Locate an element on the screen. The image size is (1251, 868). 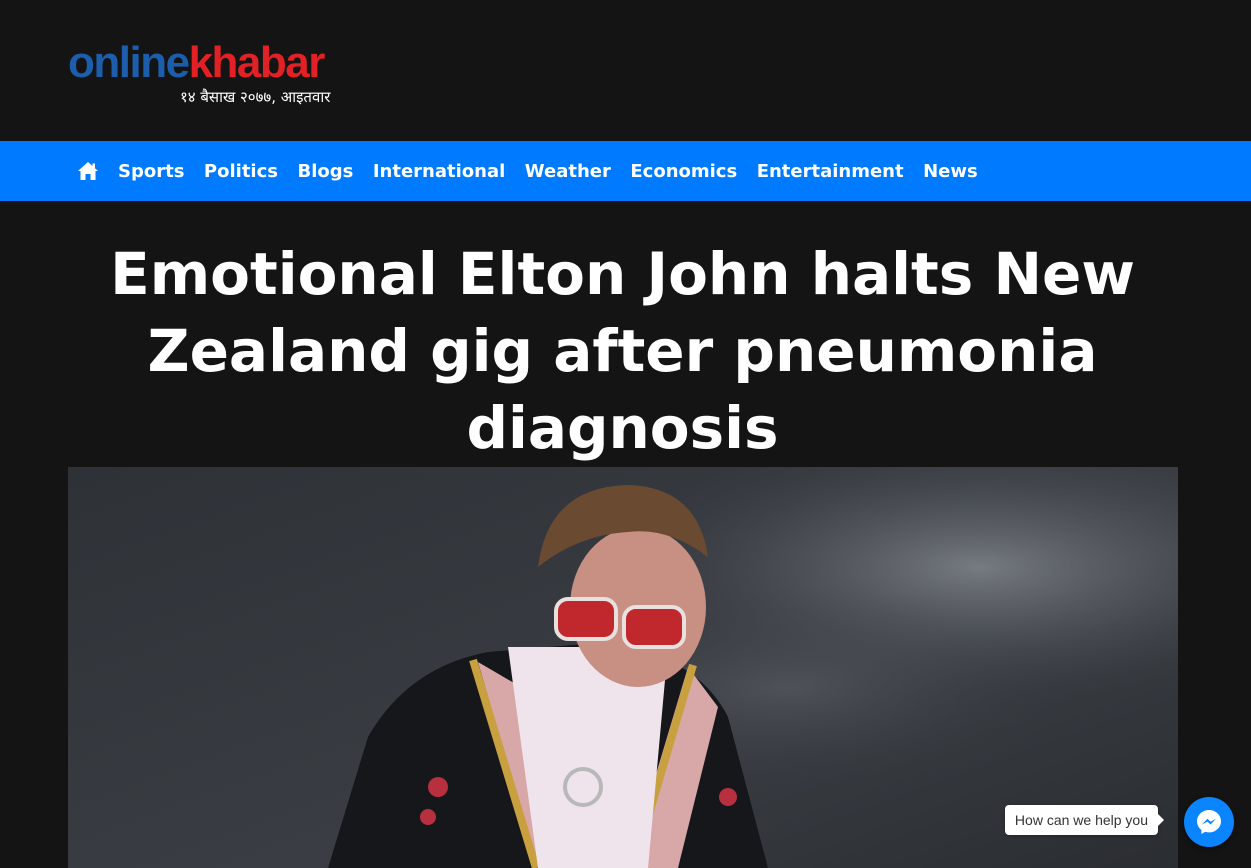
nav-item-weather: Weather is located at coordinates (568, 171).